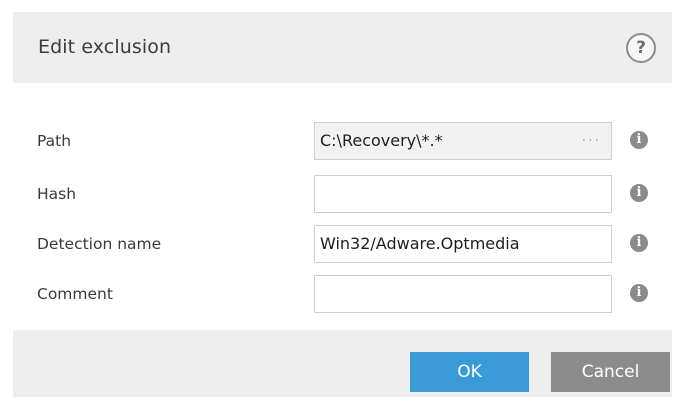  Describe the element at coordinates (381, 140) in the screenshot. I see `path-value: C:\Recovery\*.*` at that location.